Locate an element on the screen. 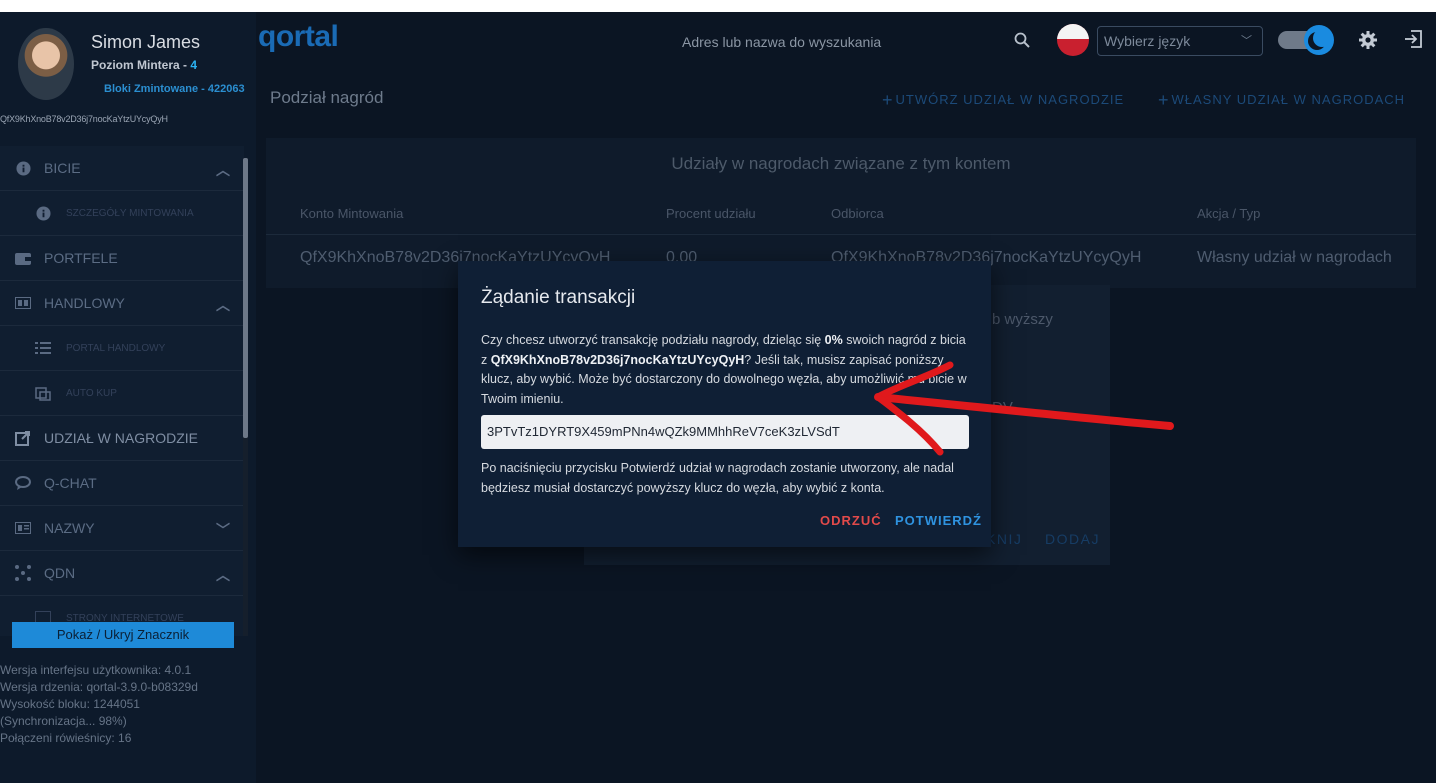 This screenshot has height=783, width=1436. polish-flag-icon is located at coordinates (1073, 40).